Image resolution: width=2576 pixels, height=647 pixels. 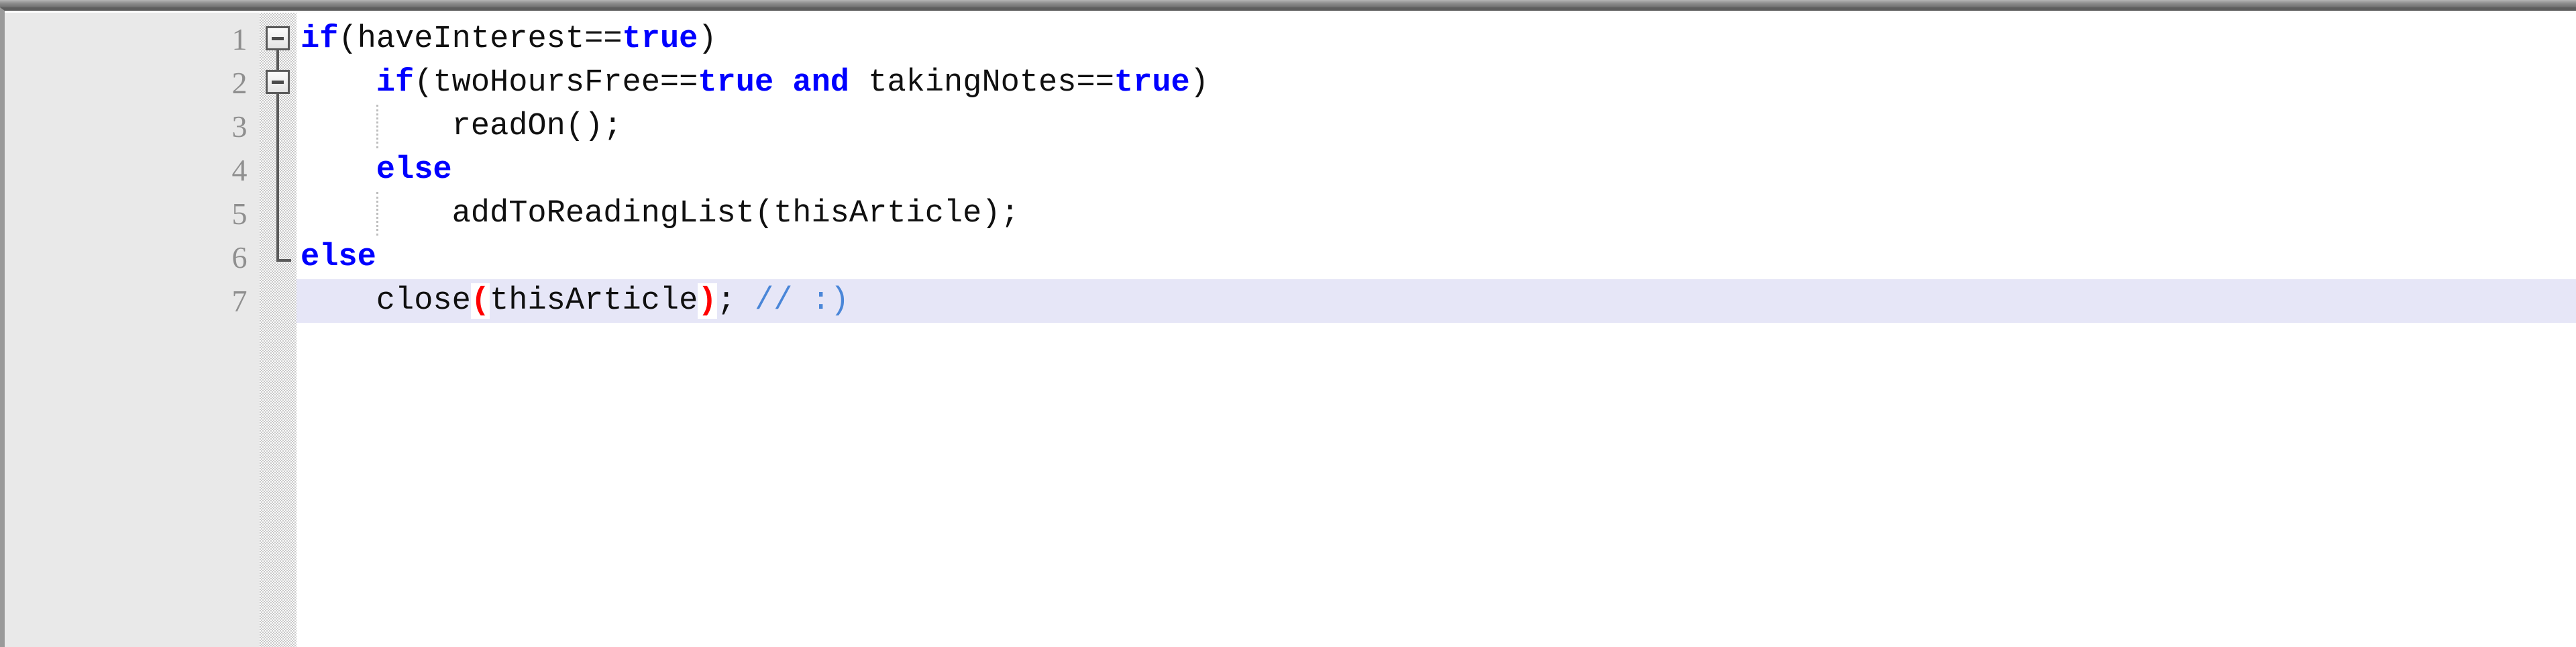 I want to click on token-plain: addToReadingList(thisArticle);, so click(x=735, y=214).